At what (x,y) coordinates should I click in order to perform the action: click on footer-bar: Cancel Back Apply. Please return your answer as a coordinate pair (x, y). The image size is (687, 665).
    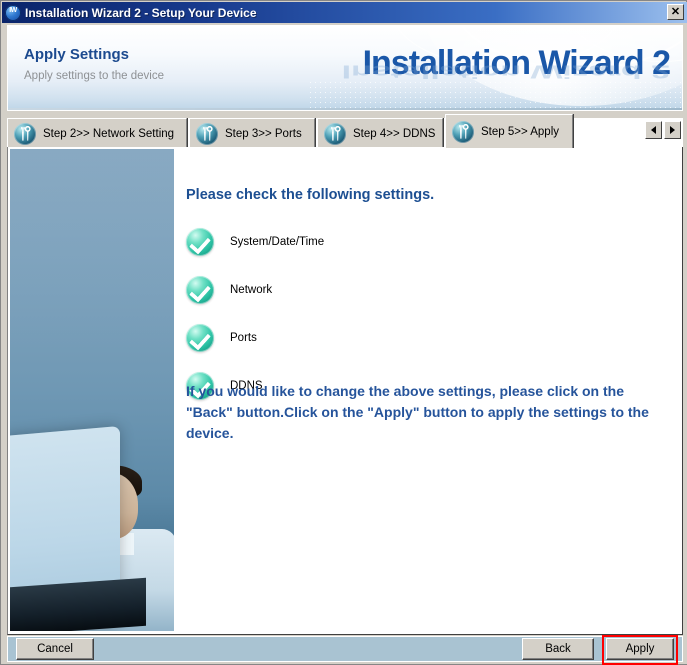
    Looking at the image, I should click on (345, 650).